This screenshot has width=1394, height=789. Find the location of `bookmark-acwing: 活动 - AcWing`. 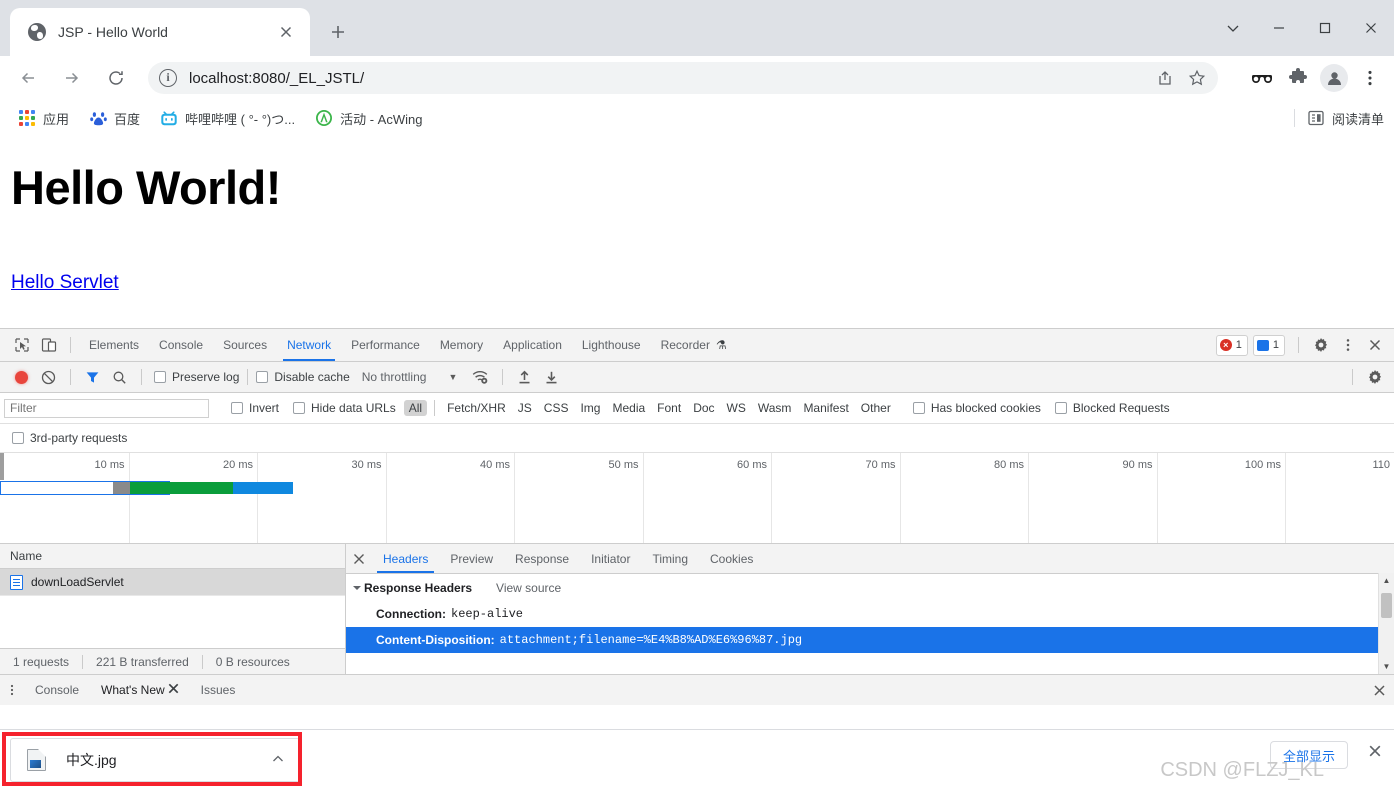

bookmark-acwing: 活动 - AcWing is located at coordinates (368, 118).